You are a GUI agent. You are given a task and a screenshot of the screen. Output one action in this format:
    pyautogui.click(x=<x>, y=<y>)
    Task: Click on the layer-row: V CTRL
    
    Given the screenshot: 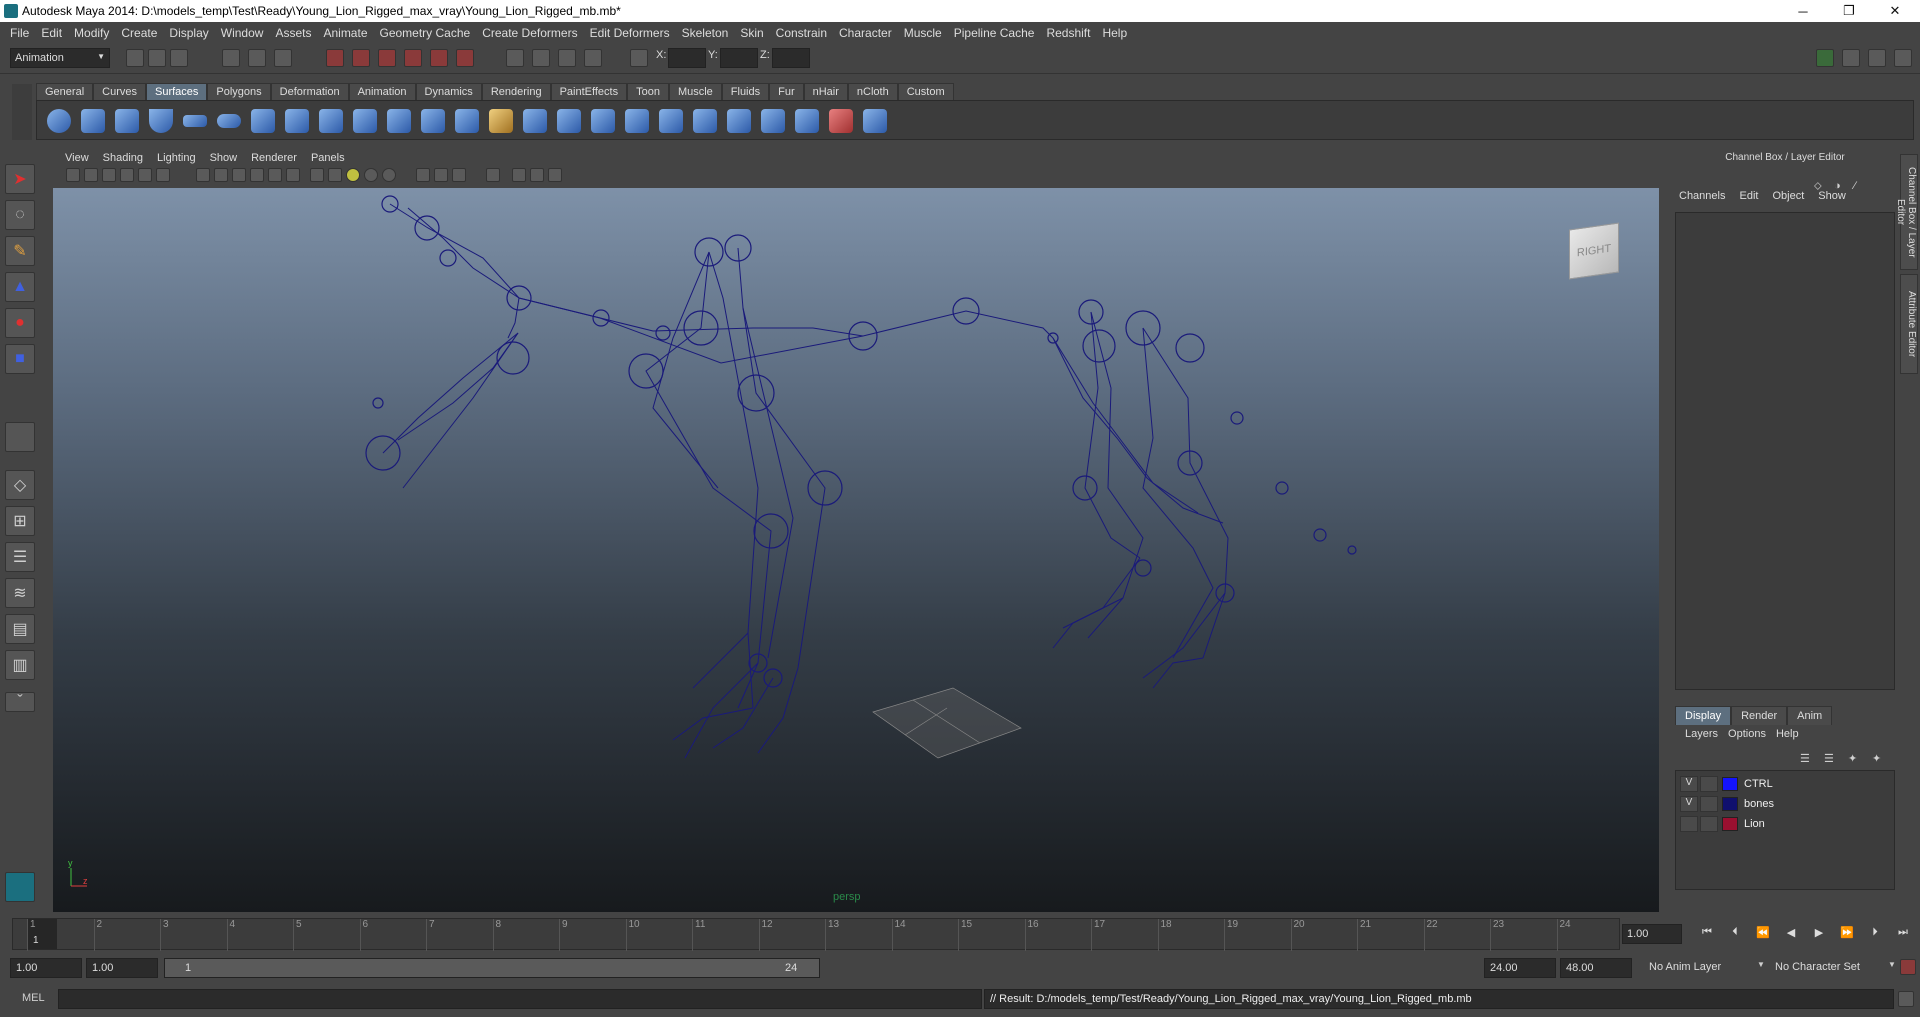 What is the action you would take?
    pyautogui.click(x=1786, y=784)
    